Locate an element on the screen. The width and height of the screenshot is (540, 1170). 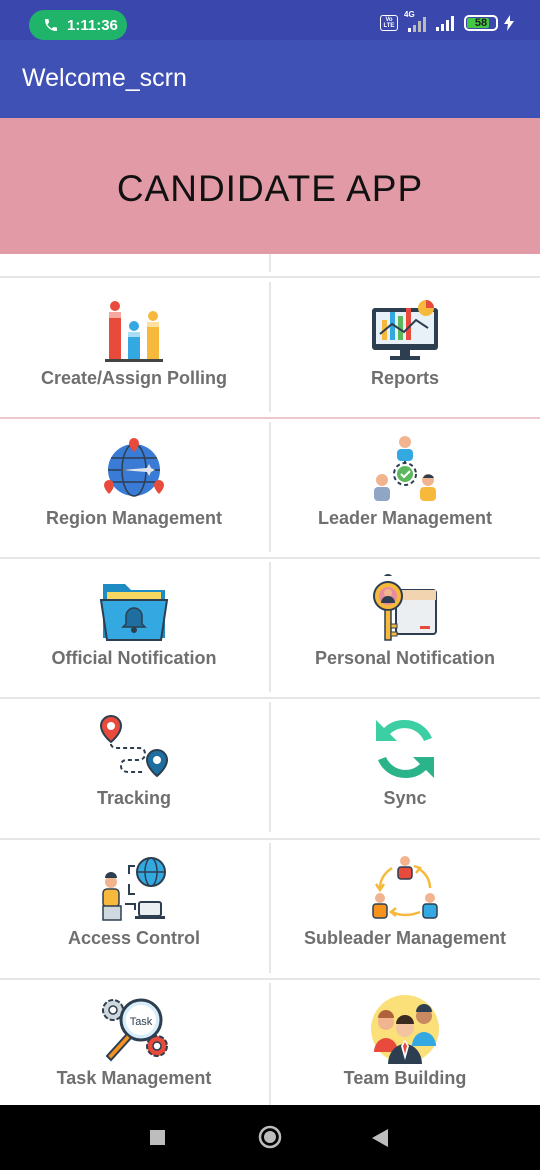
app-banner: CANDIDATE APP is located at coordinates (270, 186).